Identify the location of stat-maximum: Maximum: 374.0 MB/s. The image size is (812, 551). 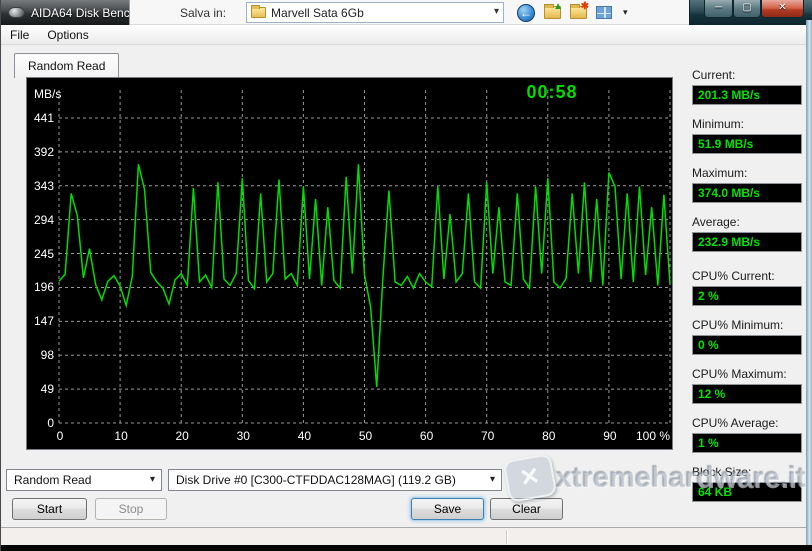
(749, 184).